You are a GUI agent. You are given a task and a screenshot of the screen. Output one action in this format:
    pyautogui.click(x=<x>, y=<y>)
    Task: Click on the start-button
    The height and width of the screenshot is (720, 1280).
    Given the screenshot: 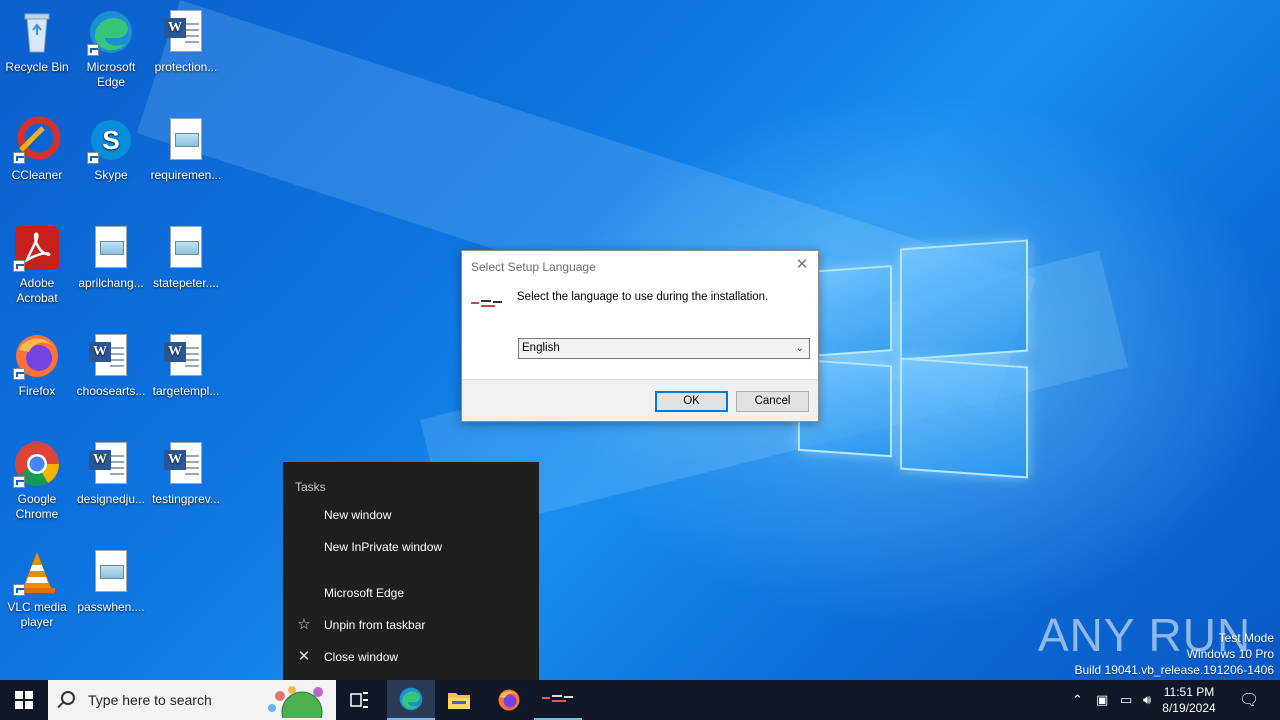 What is the action you would take?
    pyautogui.click(x=24, y=700)
    